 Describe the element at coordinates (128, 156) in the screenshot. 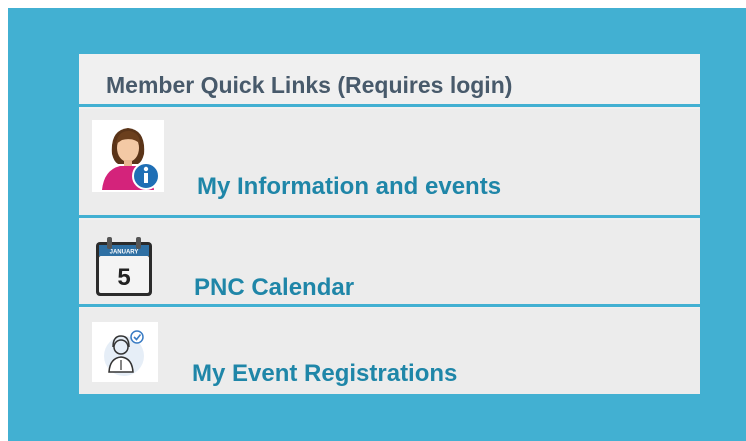

I see `user-info-icon` at that location.